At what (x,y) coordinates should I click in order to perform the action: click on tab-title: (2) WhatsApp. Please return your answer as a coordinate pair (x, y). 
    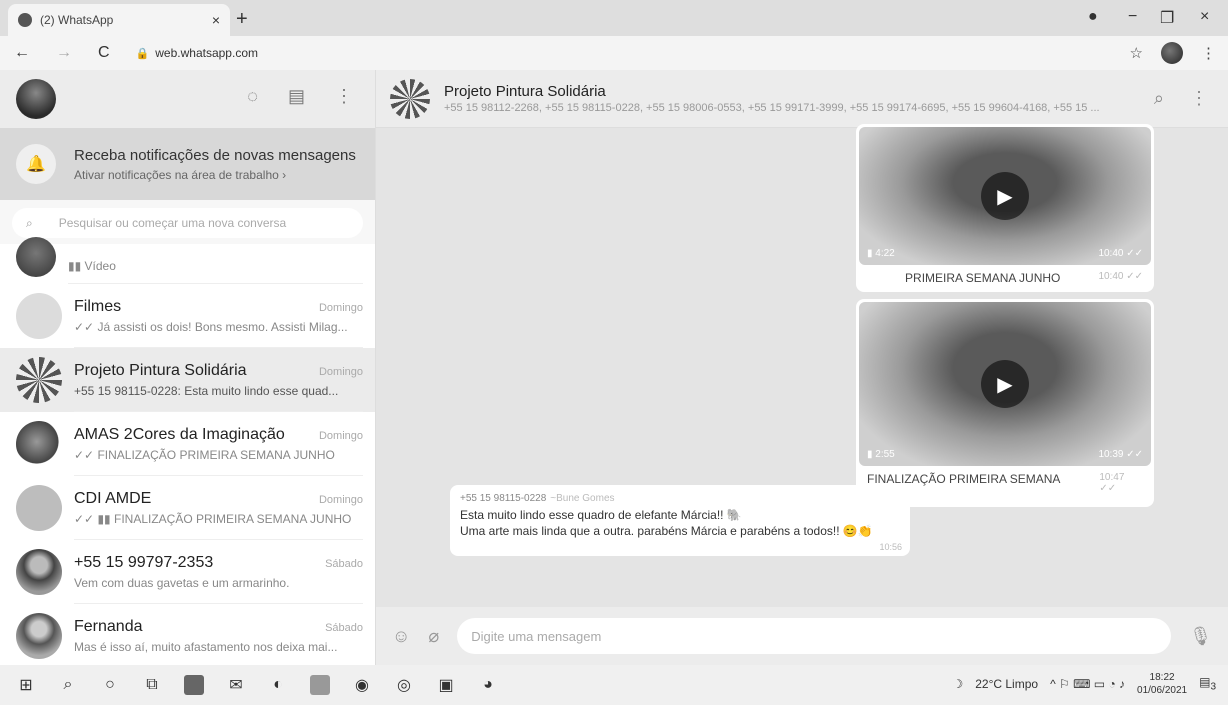
    Looking at the image, I should click on (77, 20).